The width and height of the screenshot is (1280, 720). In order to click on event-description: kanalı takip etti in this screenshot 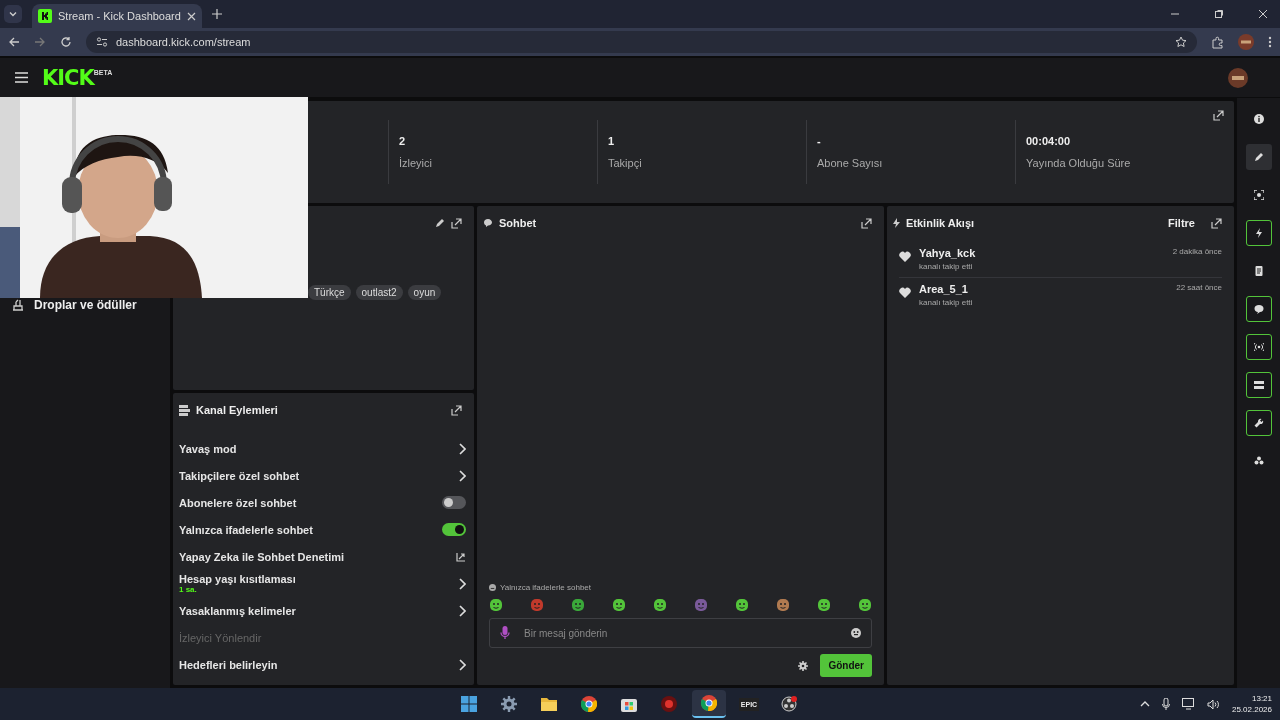, I will do `click(946, 266)`.